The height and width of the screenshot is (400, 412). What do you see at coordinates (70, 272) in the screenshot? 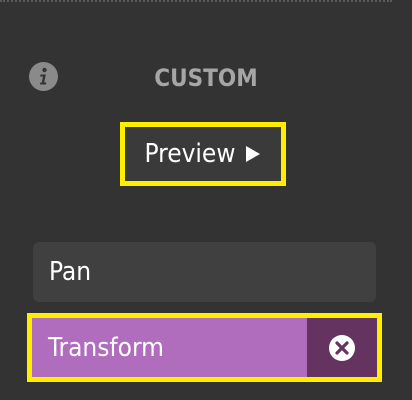
I see `action-item-label: Pan` at bounding box center [70, 272].